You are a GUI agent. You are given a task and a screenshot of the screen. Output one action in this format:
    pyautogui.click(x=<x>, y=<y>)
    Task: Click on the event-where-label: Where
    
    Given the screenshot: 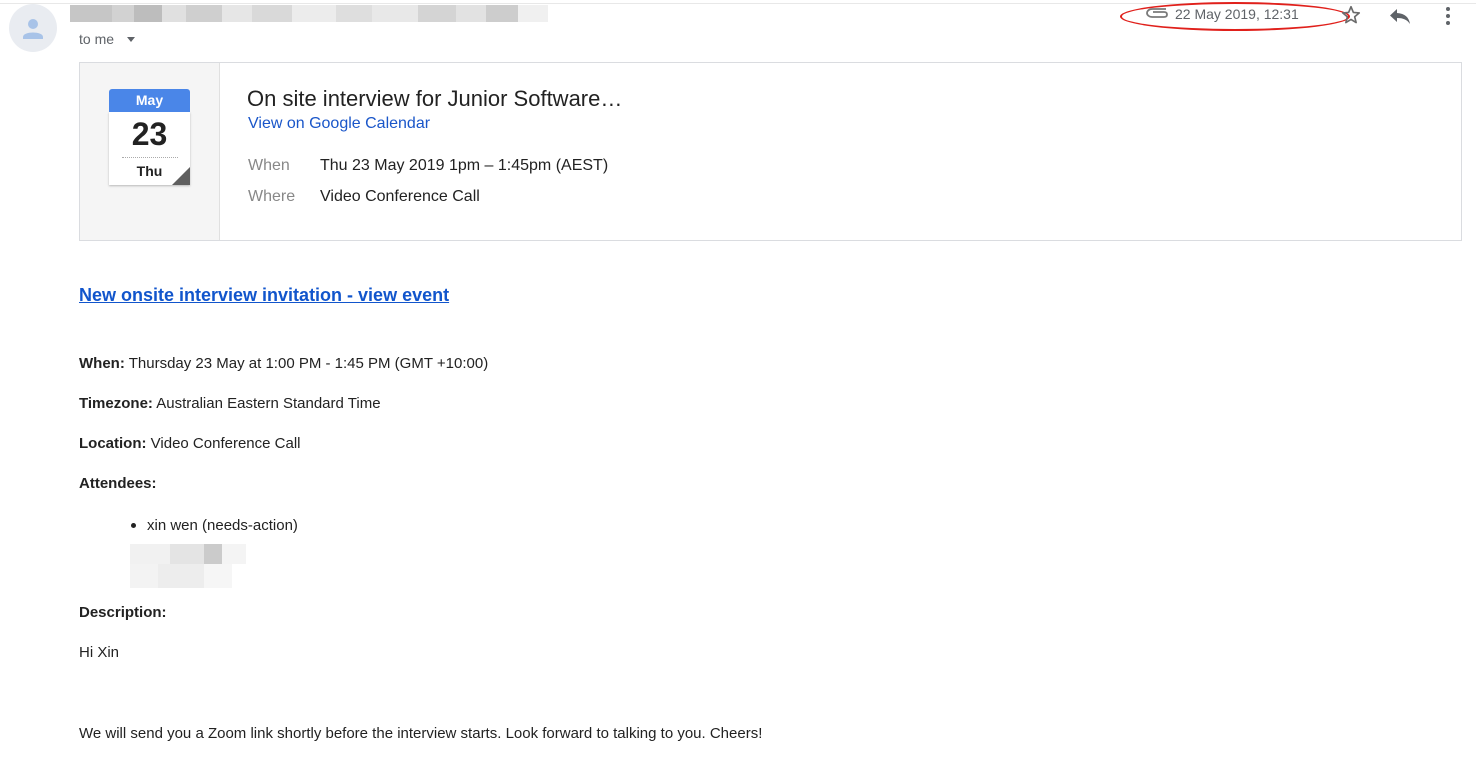 What is the action you would take?
    pyautogui.click(x=272, y=196)
    